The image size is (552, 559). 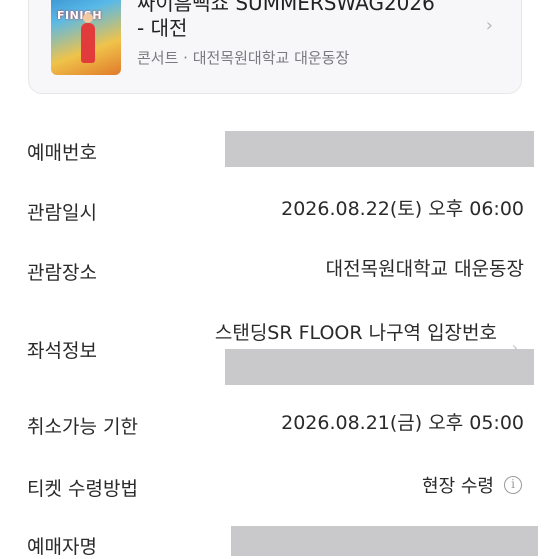 I want to click on datetime-value: 2026.08.22(토) 오후 06:00, so click(x=402, y=209).